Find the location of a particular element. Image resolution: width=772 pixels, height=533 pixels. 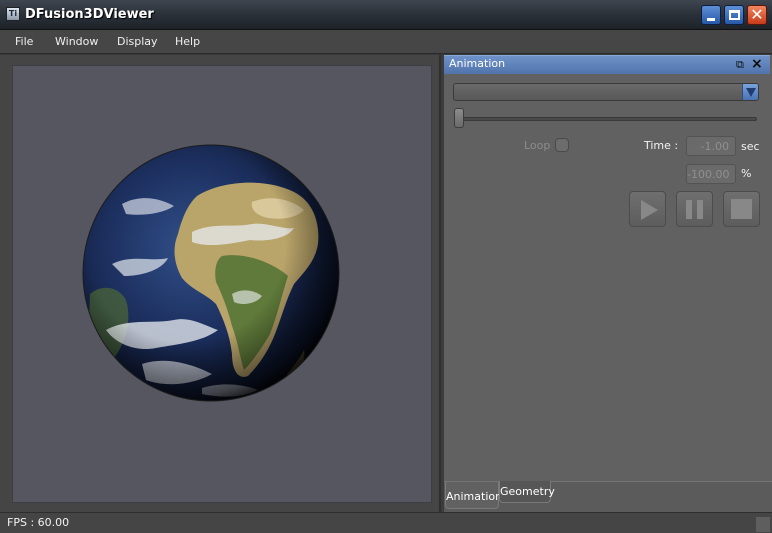

loop-label: Loop is located at coordinates (537, 145).